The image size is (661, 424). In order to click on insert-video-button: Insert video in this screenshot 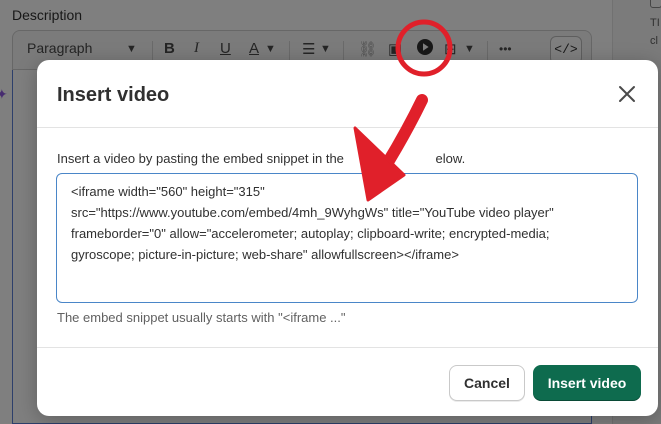, I will do `click(587, 383)`.